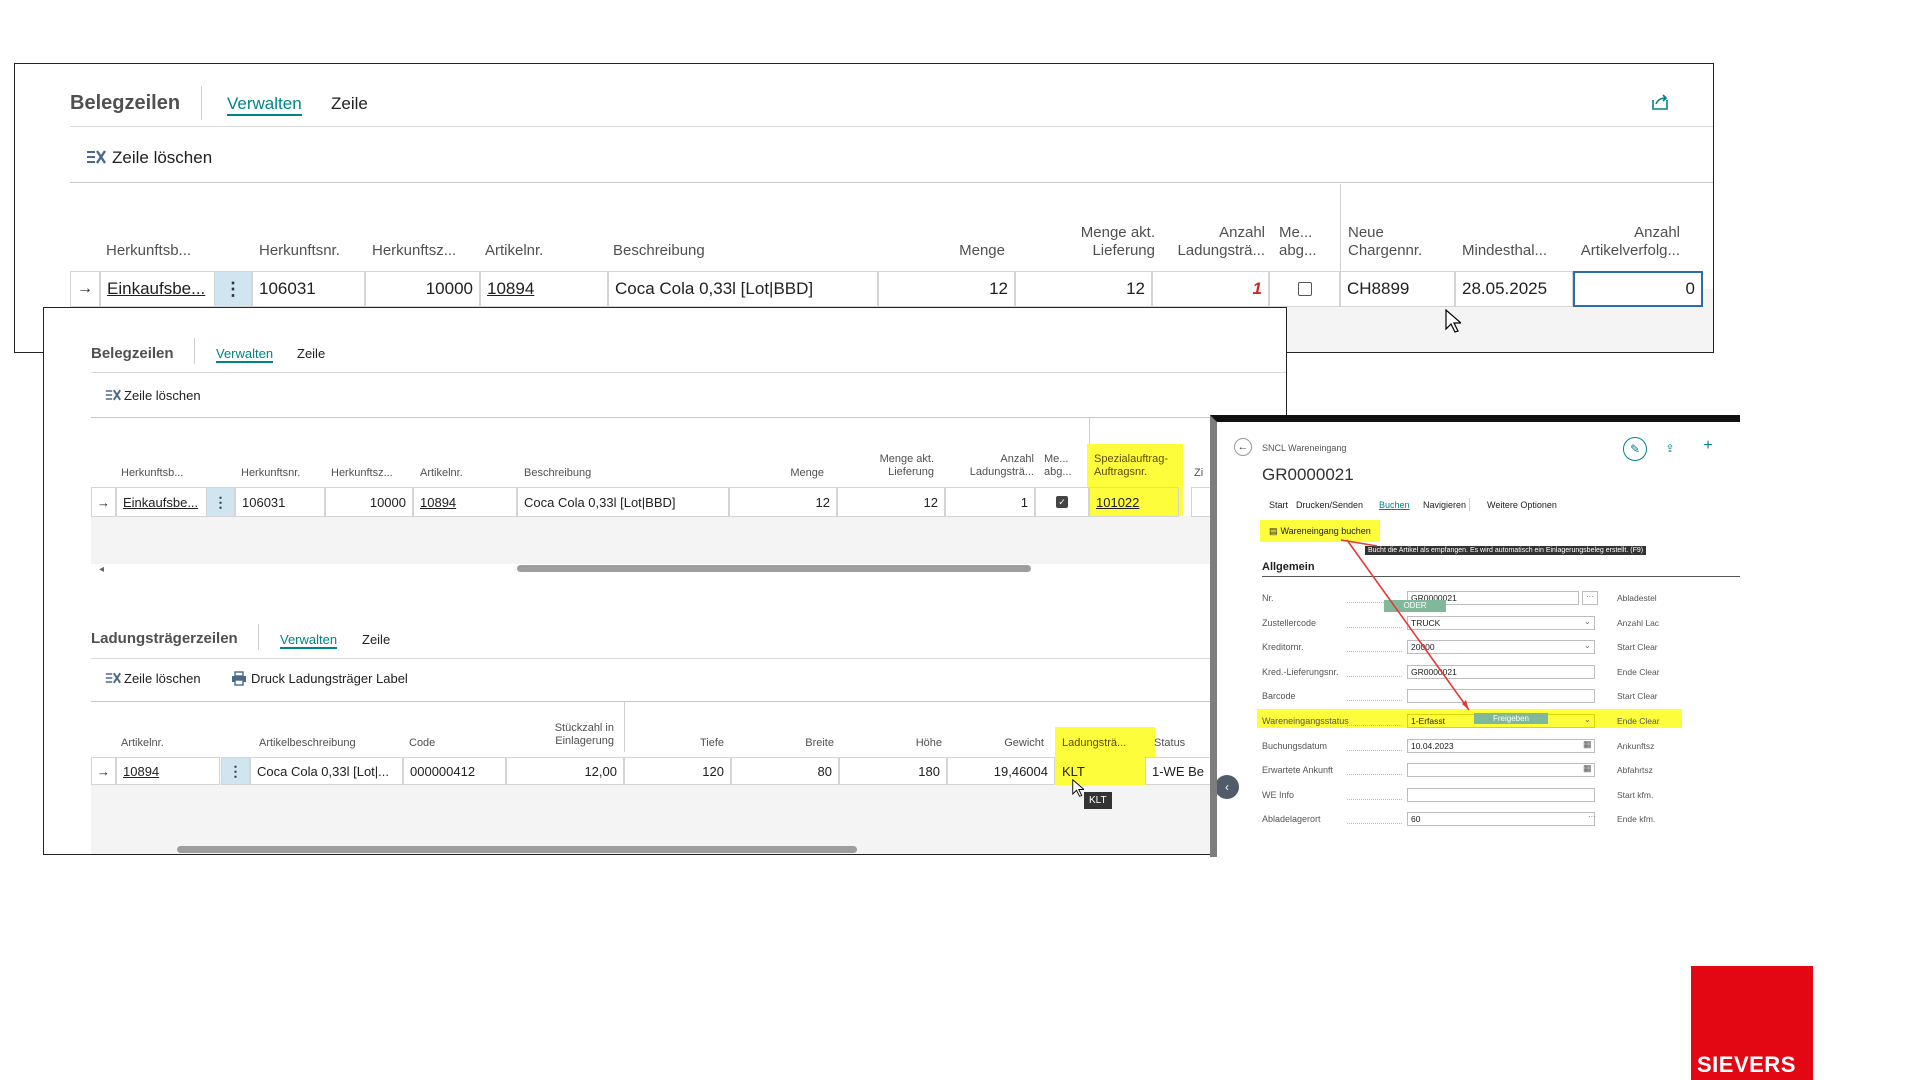  I want to click on col-header-spezialauftrag: Spezialauftrag- Auftragsnr., so click(1131, 466).